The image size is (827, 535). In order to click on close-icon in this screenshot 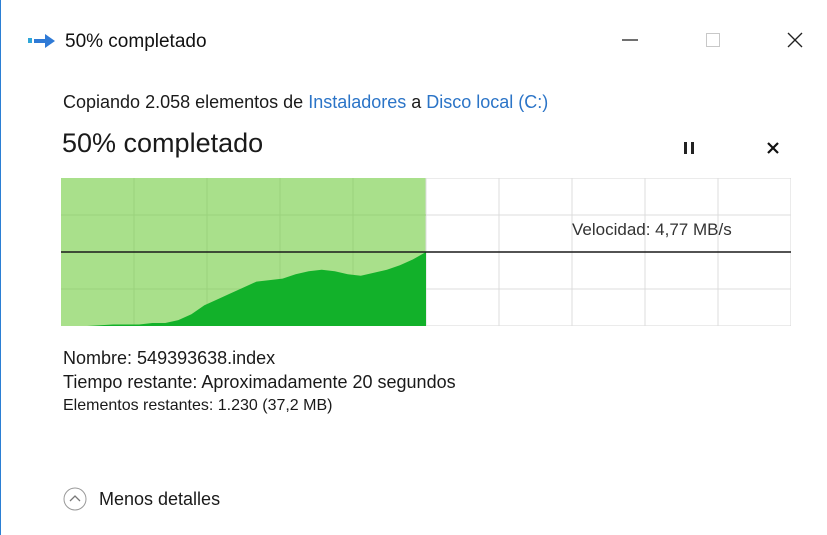, I will do `click(795, 40)`.